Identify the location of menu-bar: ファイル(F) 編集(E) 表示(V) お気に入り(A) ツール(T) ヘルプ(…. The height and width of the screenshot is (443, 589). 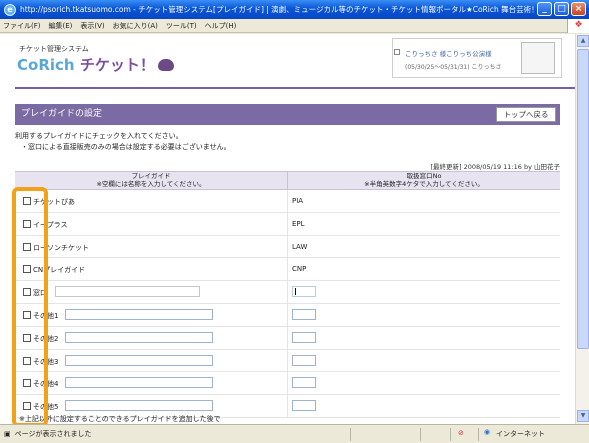
(294, 26).